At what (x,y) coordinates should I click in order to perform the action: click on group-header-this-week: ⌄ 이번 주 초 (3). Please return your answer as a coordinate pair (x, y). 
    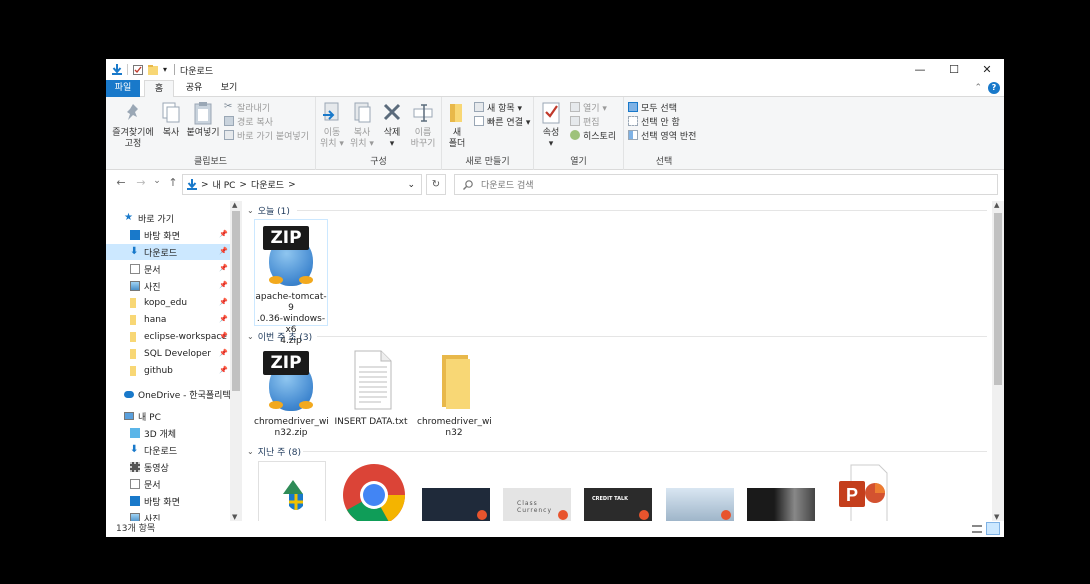
    Looking at the image, I should click on (279, 336).